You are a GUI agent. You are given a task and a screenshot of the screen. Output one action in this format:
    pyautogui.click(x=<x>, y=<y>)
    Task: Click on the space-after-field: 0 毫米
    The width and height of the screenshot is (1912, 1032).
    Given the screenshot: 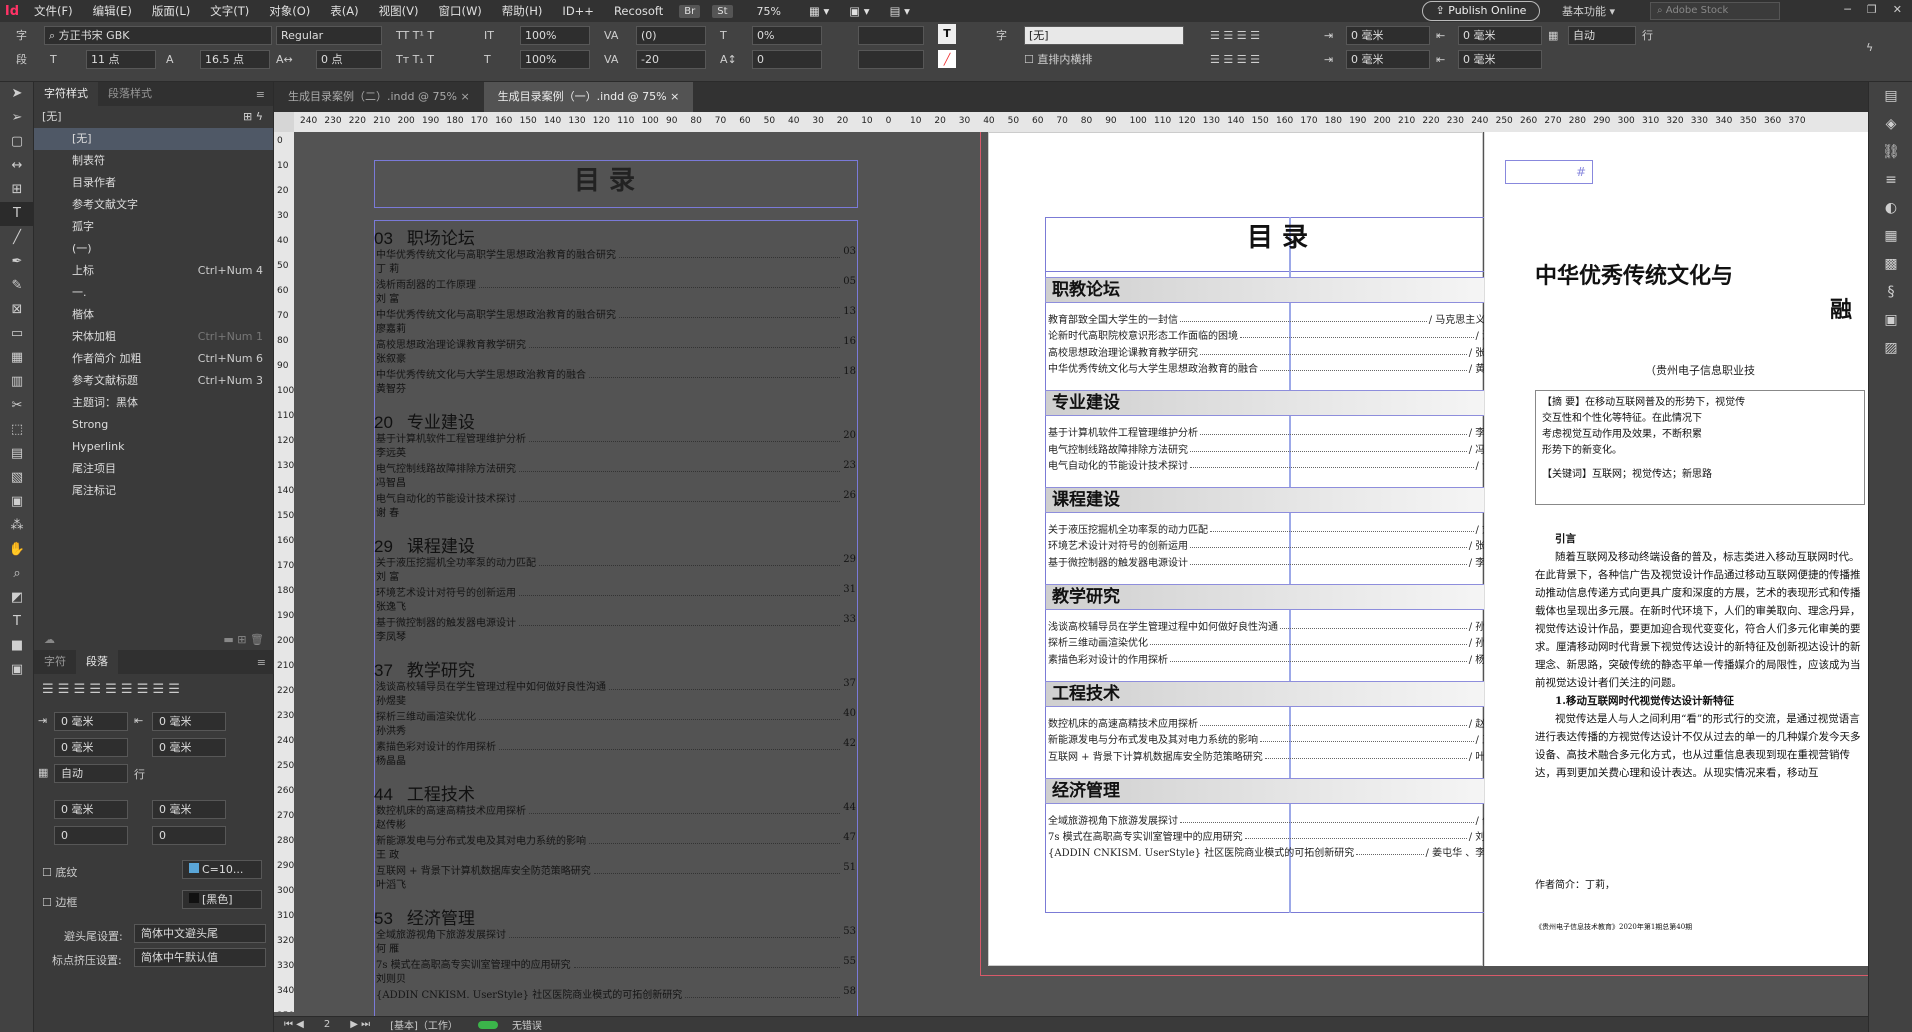 What is the action you would take?
    pyautogui.click(x=189, y=809)
    